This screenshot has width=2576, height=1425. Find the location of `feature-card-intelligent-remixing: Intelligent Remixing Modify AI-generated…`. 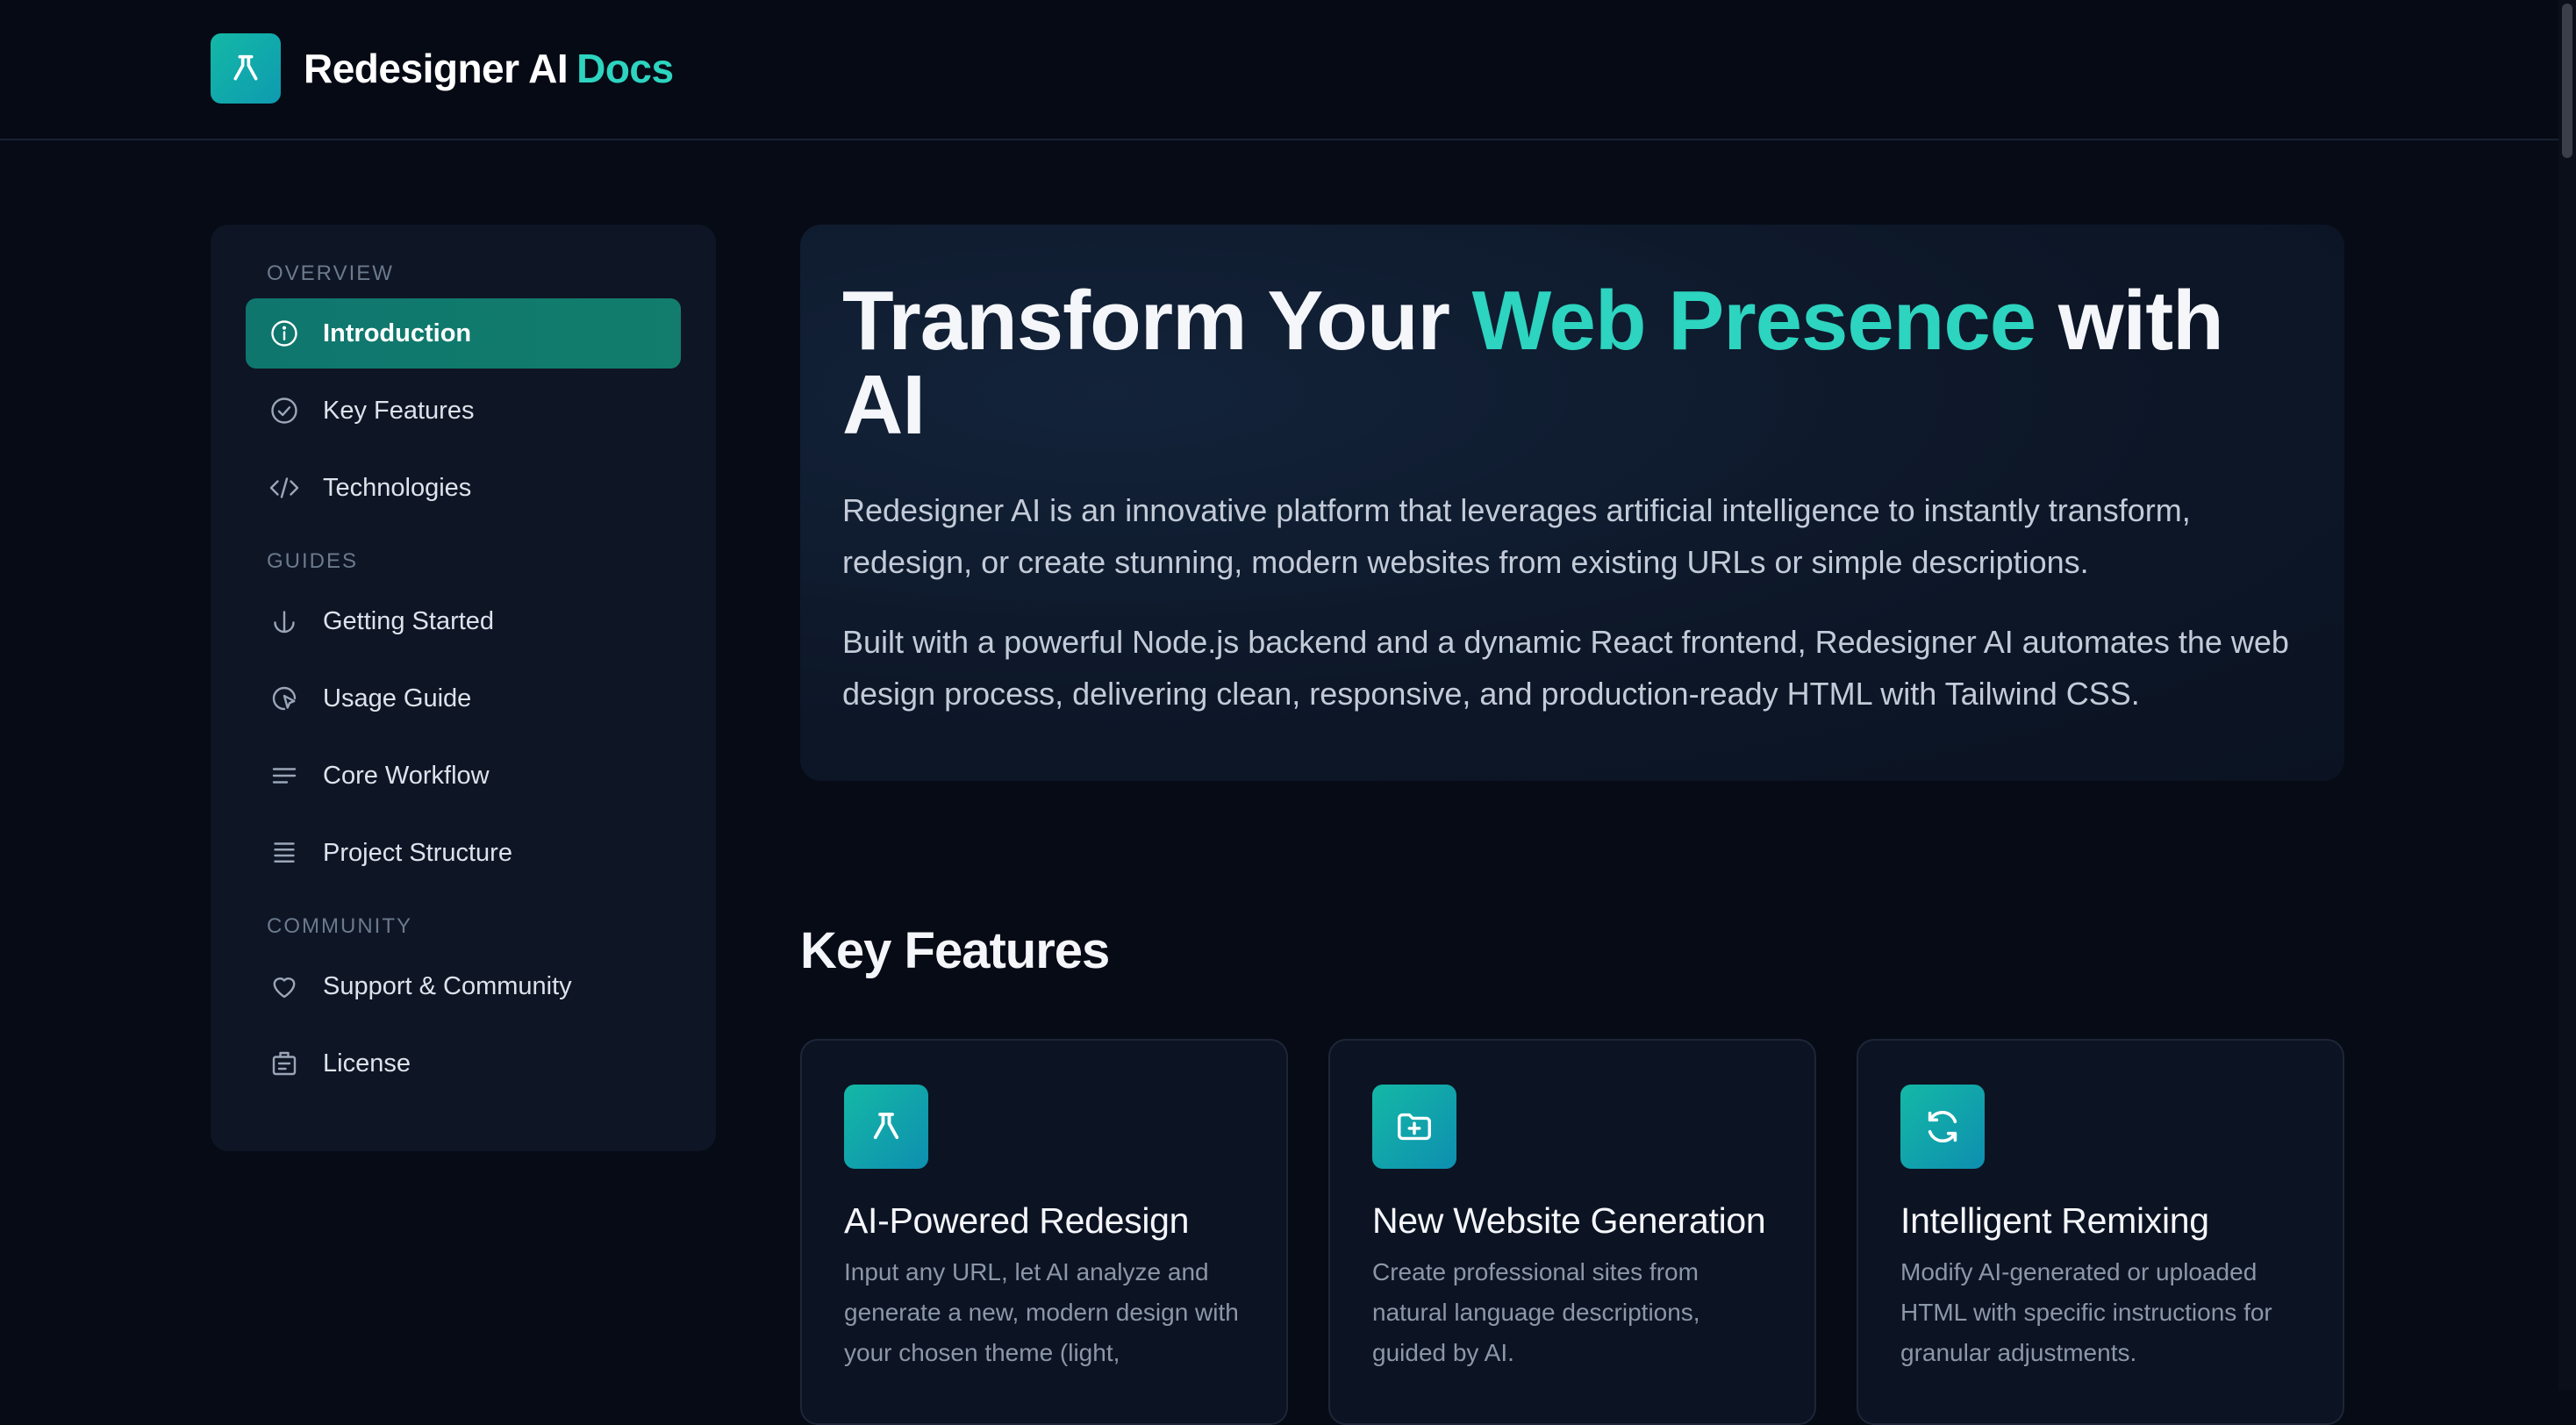

feature-card-intelligent-remixing: Intelligent Remixing Modify AI-generated… is located at coordinates (2100, 1232).